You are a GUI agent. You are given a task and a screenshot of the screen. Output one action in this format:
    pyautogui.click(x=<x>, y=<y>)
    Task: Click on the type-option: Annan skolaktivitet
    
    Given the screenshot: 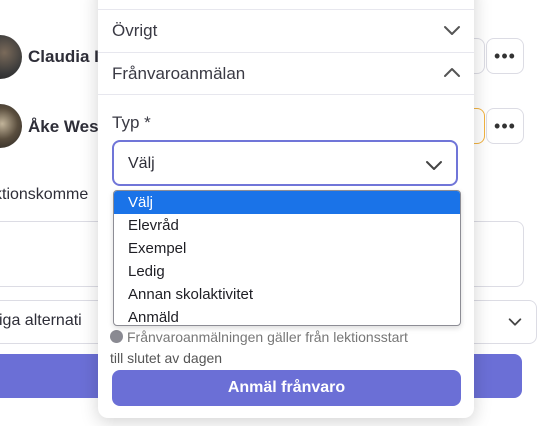 What is the action you would take?
    pyautogui.click(x=287, y=294)
    